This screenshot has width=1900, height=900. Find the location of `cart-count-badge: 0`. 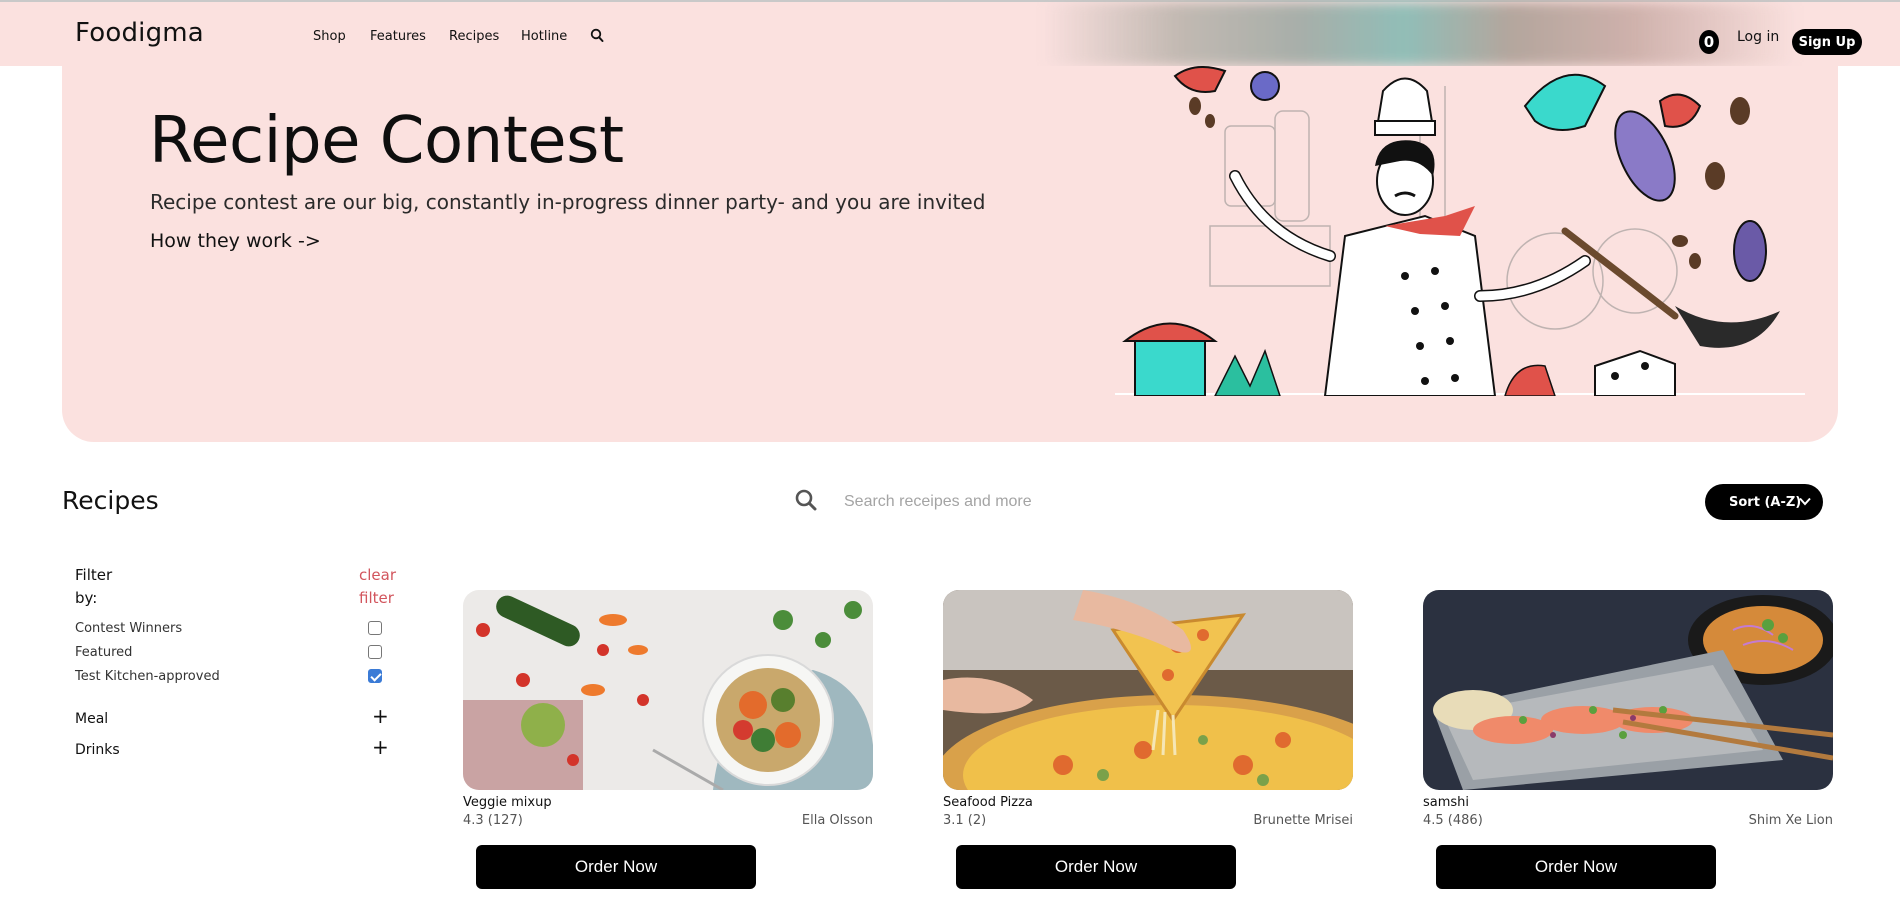

cart-count-badge: 0 is located at coordinates (1709, 42).